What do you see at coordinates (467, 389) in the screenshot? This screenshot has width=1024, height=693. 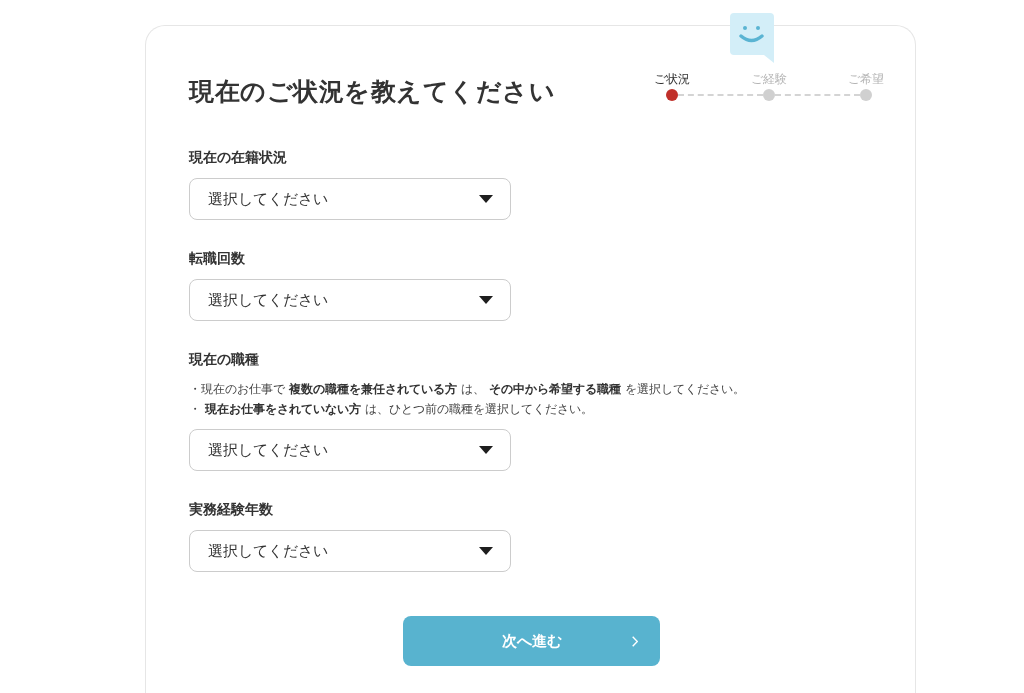 I see `note-text: ・現在のお仕事で 複数の職種を兼任されている方 は、 その中から希望する職種 を選択してください。` at bounding box center [467, 389].